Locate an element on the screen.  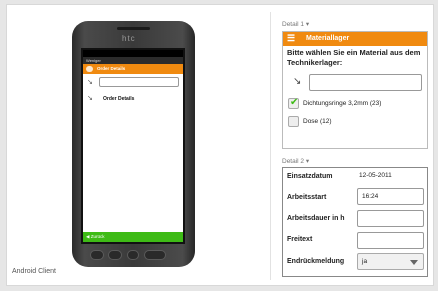
einsatzdatum-value: 12-05-2011 is located at coordinates (375, 175).